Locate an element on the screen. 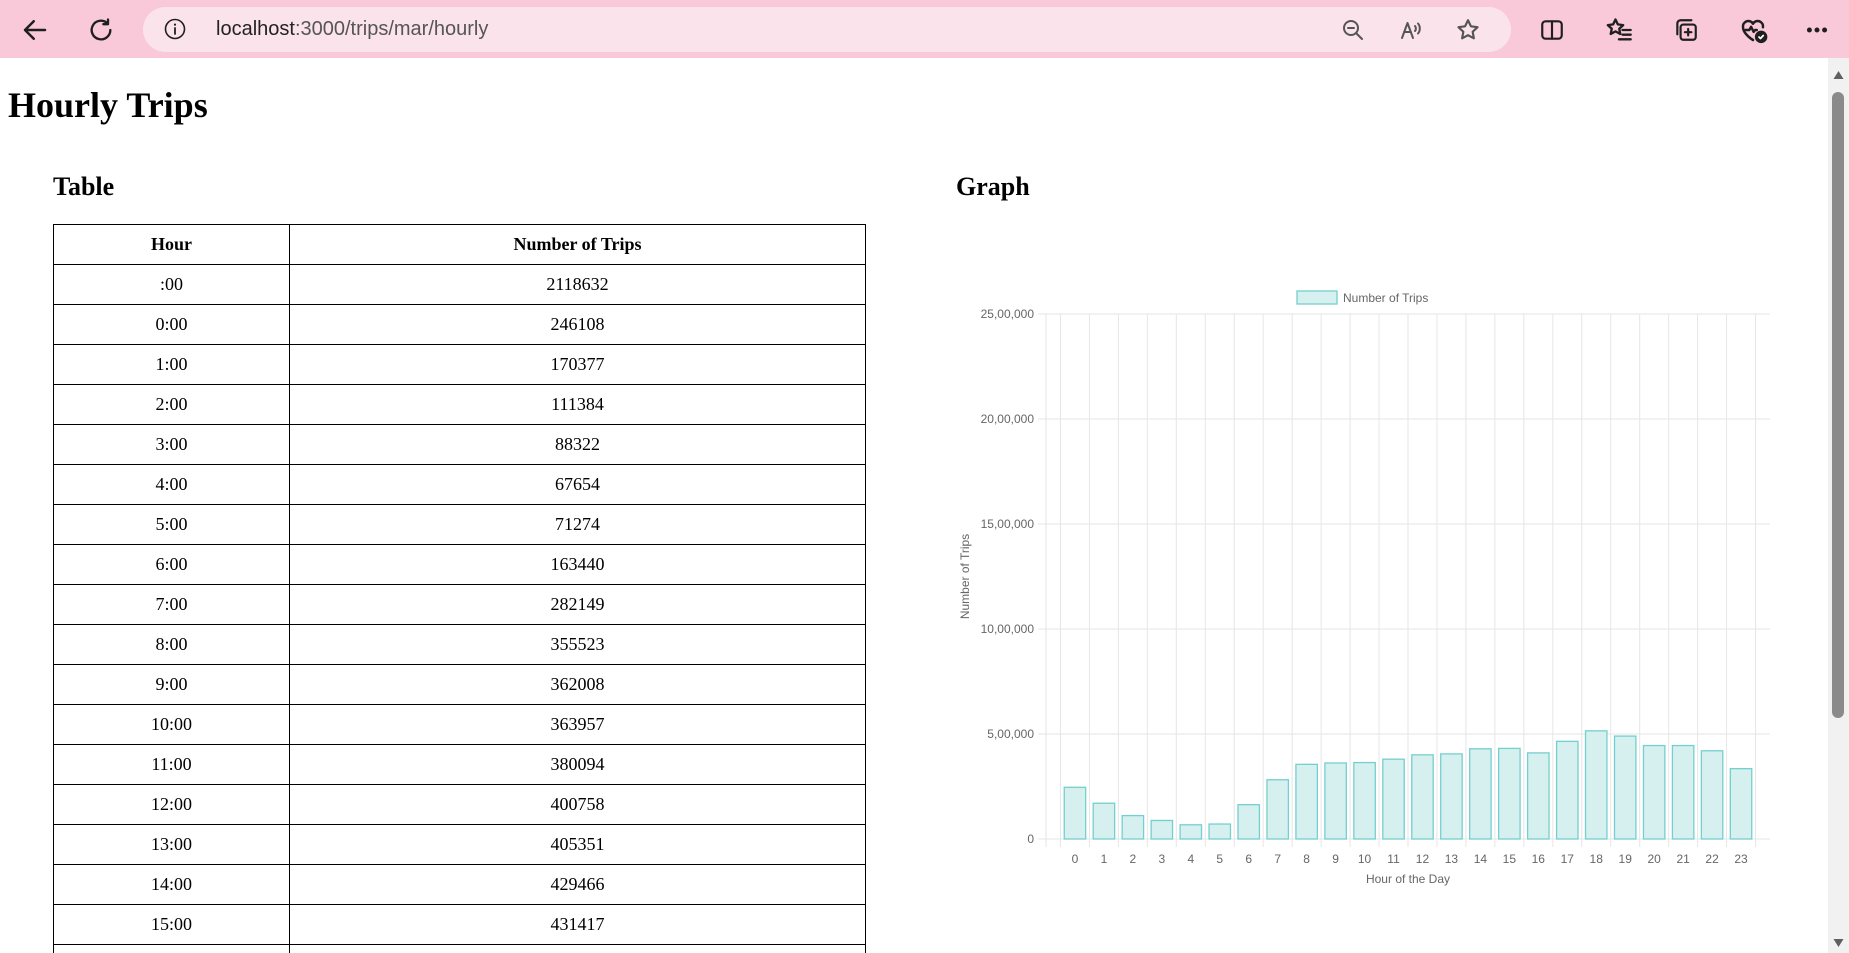 This screenshot has width=1849, height=953. x-tick-label: 8 is located at coordinates (1306, 859).